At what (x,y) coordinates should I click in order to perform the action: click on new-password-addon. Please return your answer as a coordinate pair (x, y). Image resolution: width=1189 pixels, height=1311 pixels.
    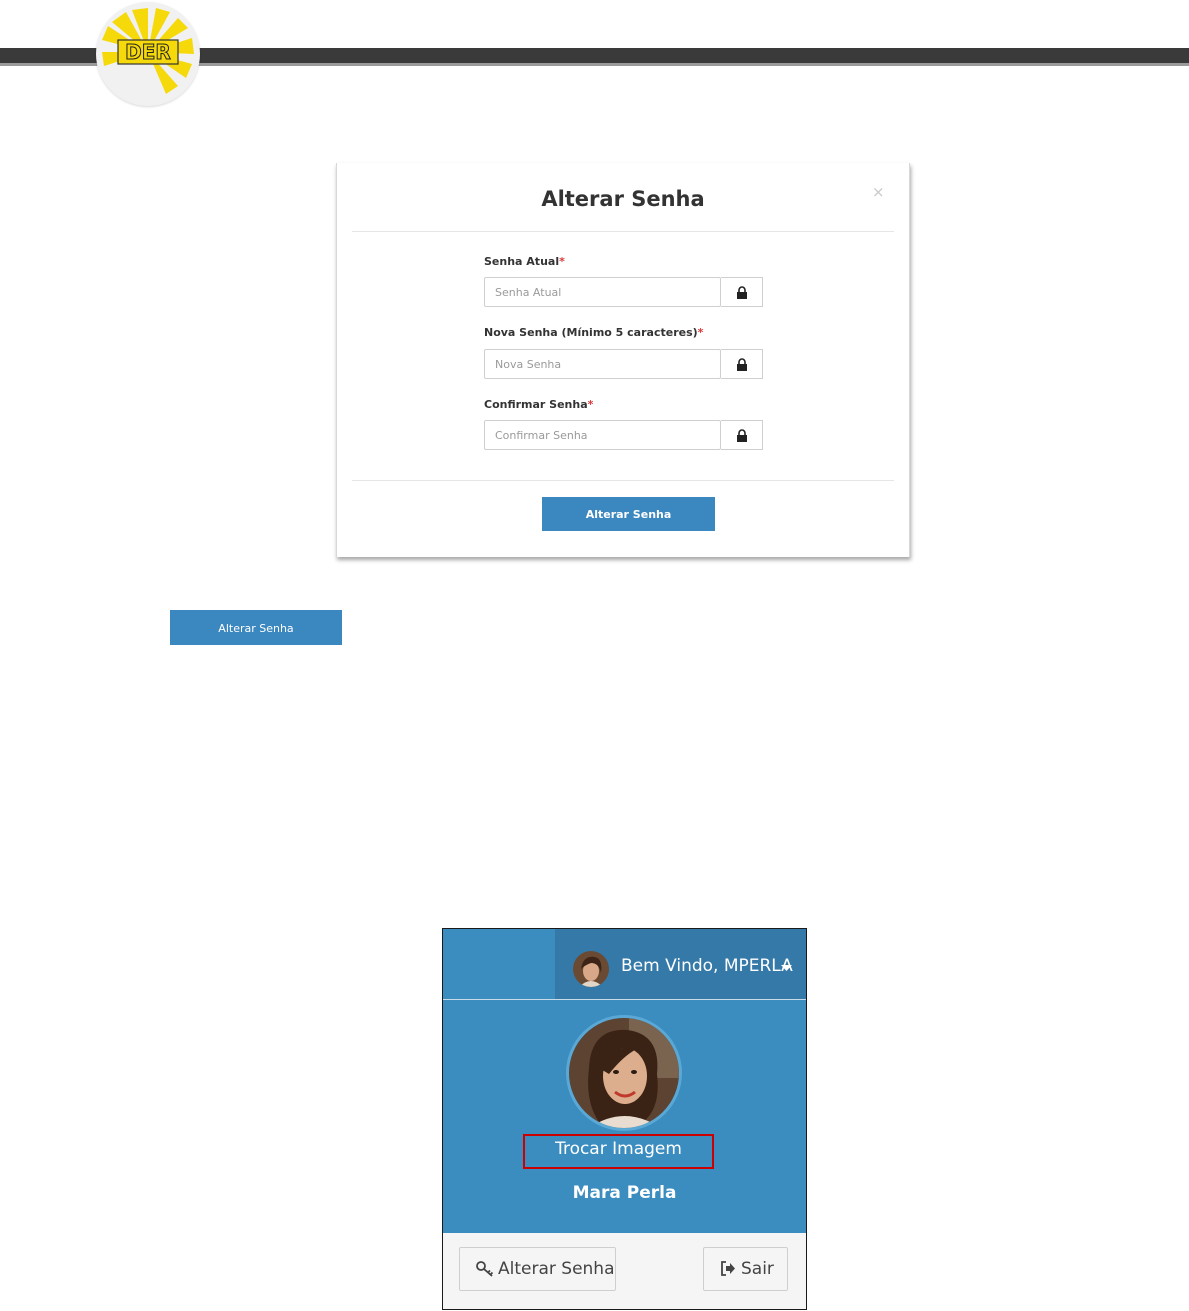
    Looking at the image, I should click on (742, 364).